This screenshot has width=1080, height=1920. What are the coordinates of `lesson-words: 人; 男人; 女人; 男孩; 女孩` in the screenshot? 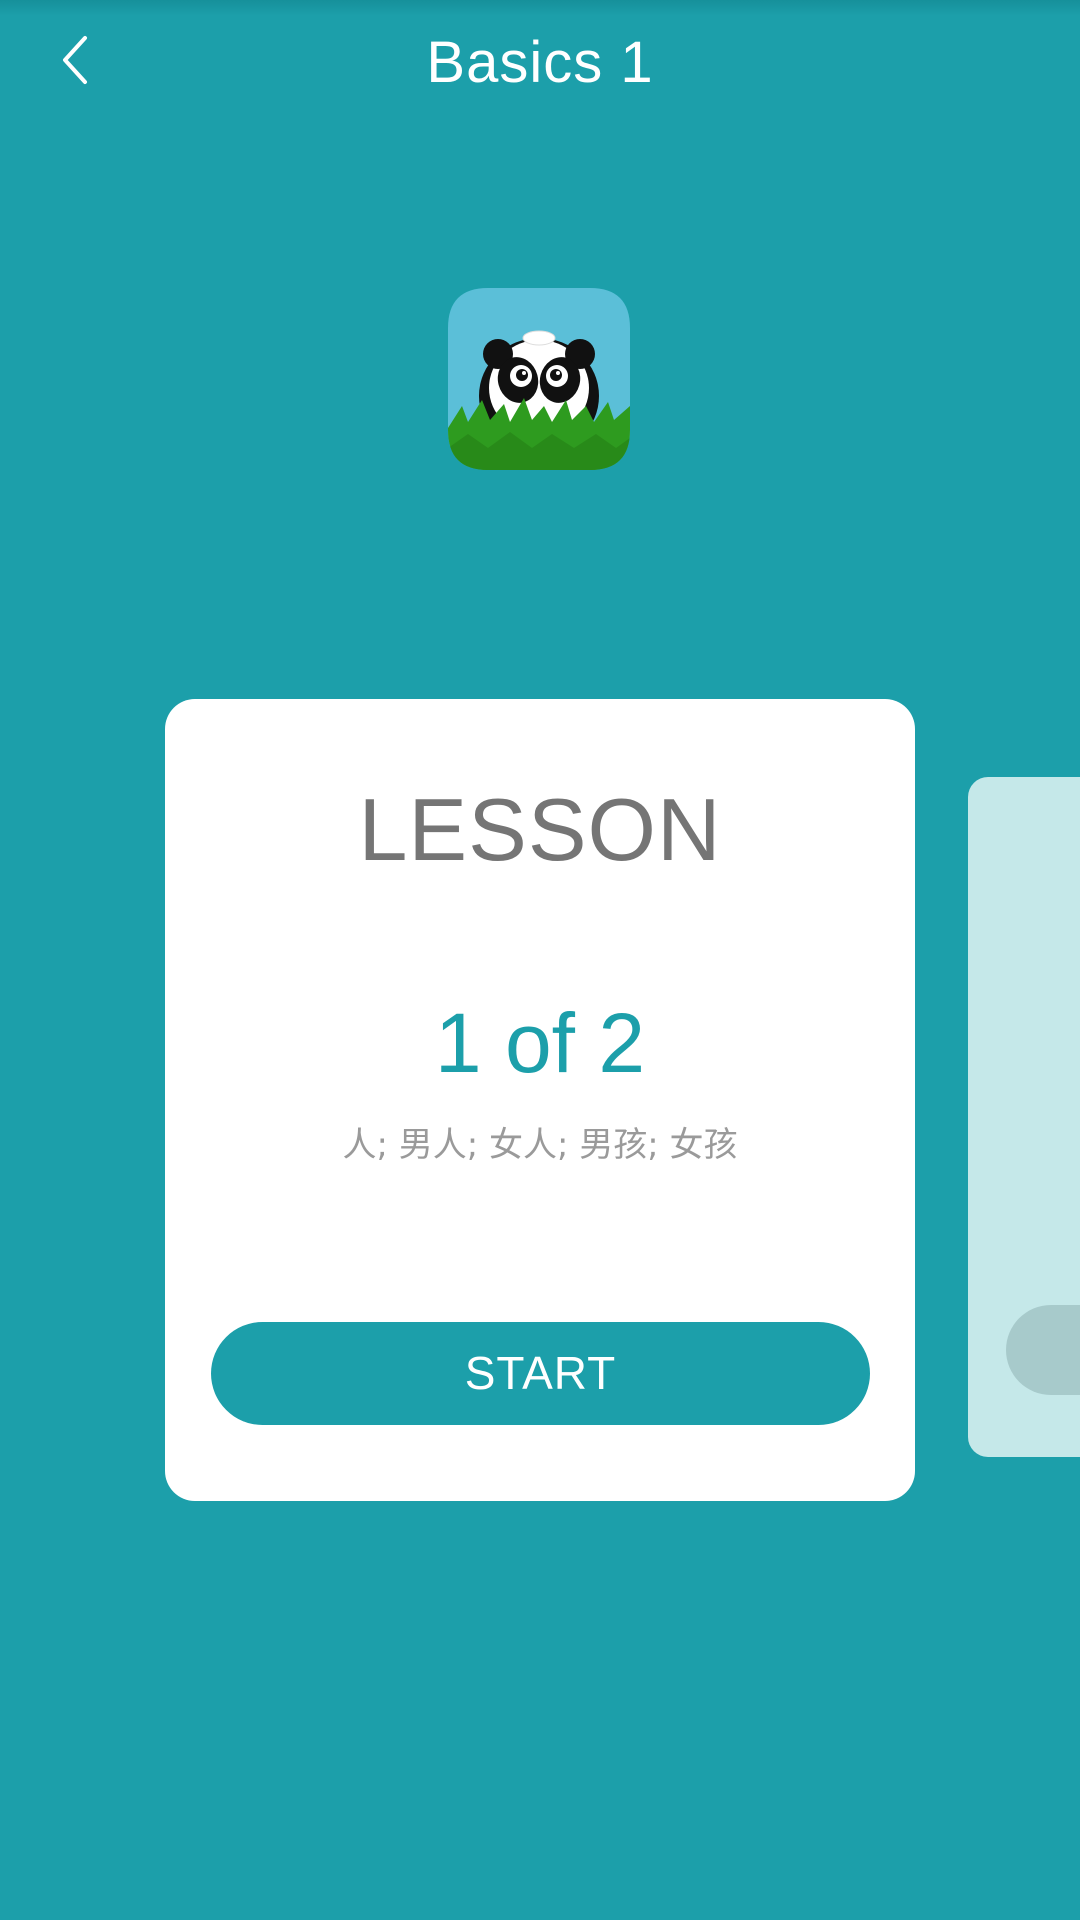 It's located at (540, 1145).